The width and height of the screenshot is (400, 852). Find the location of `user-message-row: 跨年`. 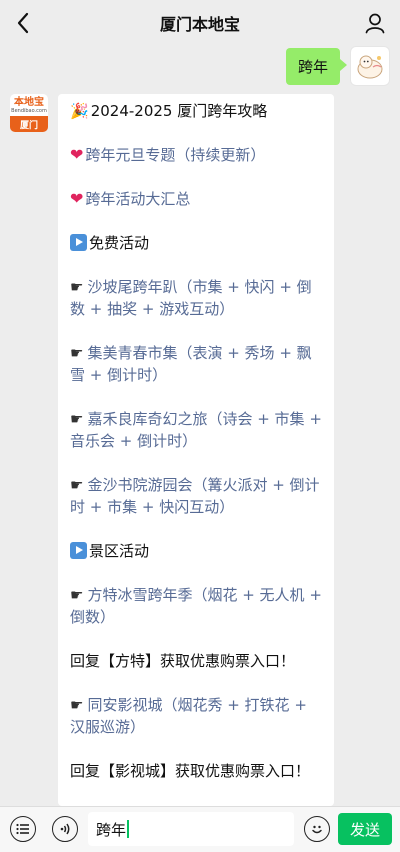

user-message-row: 跨年 is located at coordinates (337, 66).